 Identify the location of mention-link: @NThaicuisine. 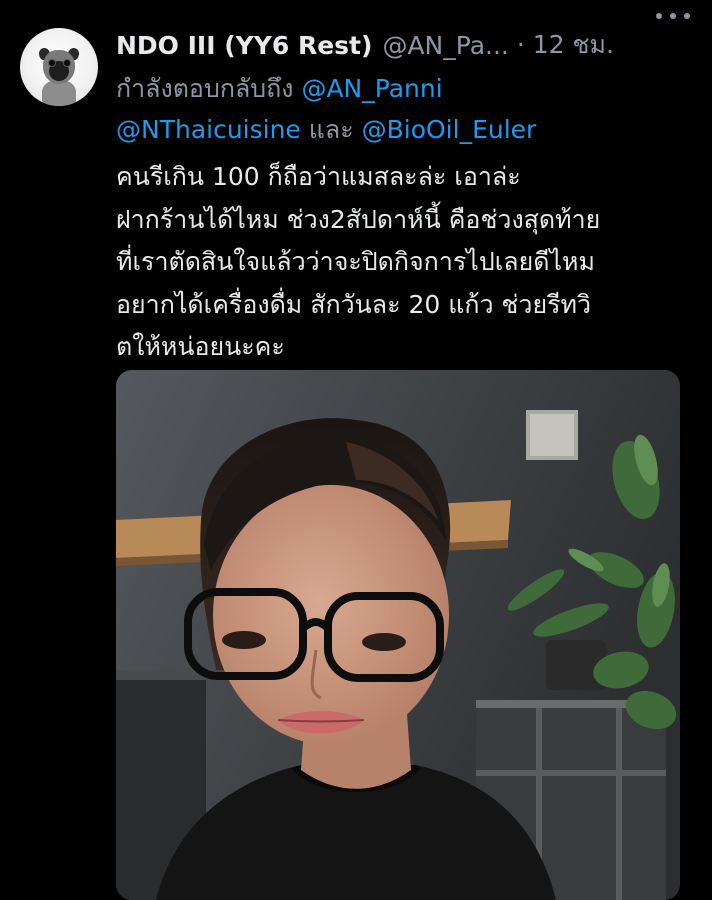
(208, 129).